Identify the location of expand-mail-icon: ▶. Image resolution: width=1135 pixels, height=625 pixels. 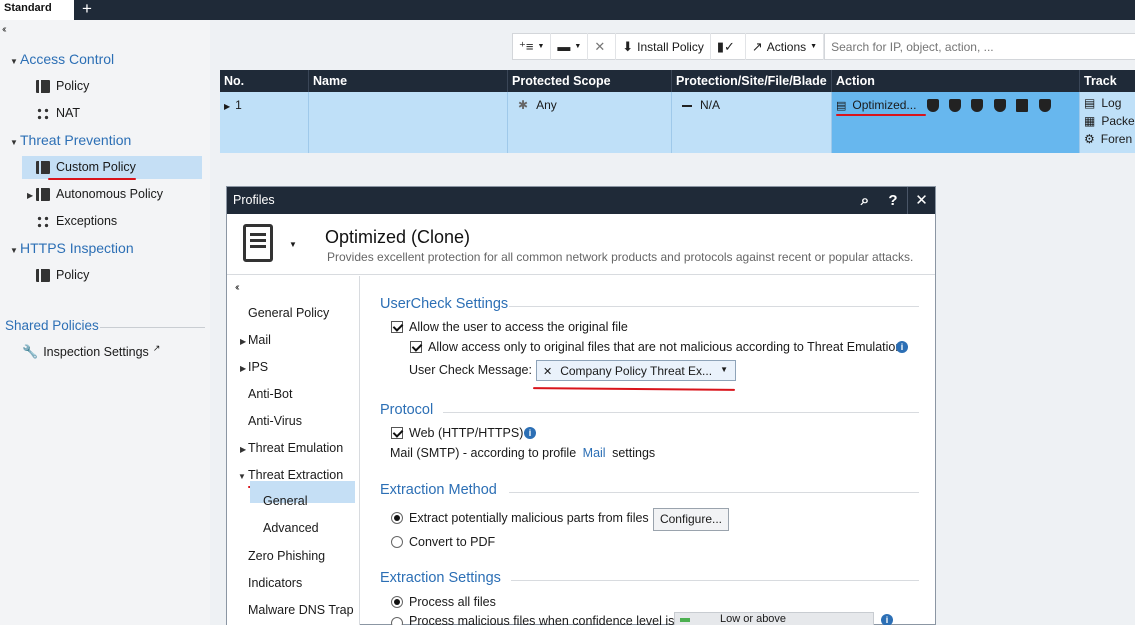
(243, 341).